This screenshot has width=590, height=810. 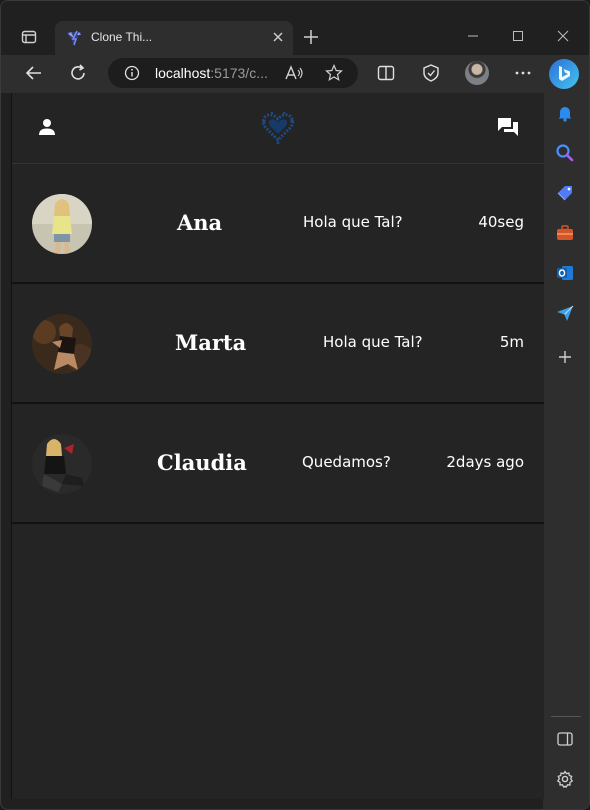 What do you see at coordinates (278, 344) in the screenshot?
I see `chat-row-marta: Marta Hola que Tal? 5m` at bounding box center [278, 344].